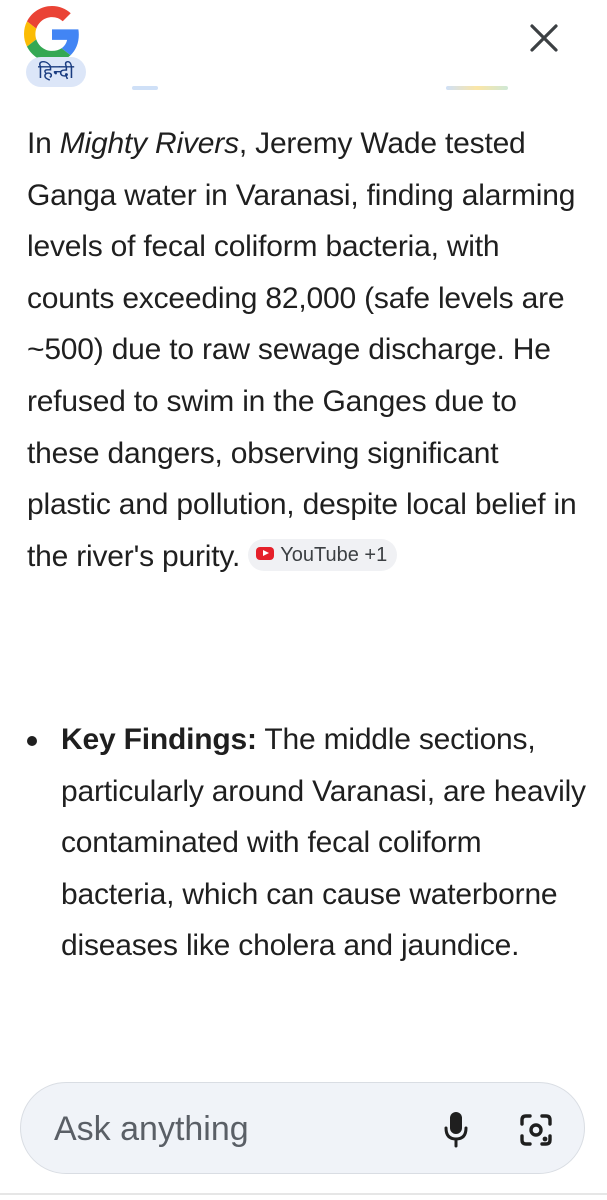 Image resolution: width=607 pixels, height=1200 pixels. Describe the element at coordinates (52, 34) in the screenshot. I see `google-logo-icon` at that location.